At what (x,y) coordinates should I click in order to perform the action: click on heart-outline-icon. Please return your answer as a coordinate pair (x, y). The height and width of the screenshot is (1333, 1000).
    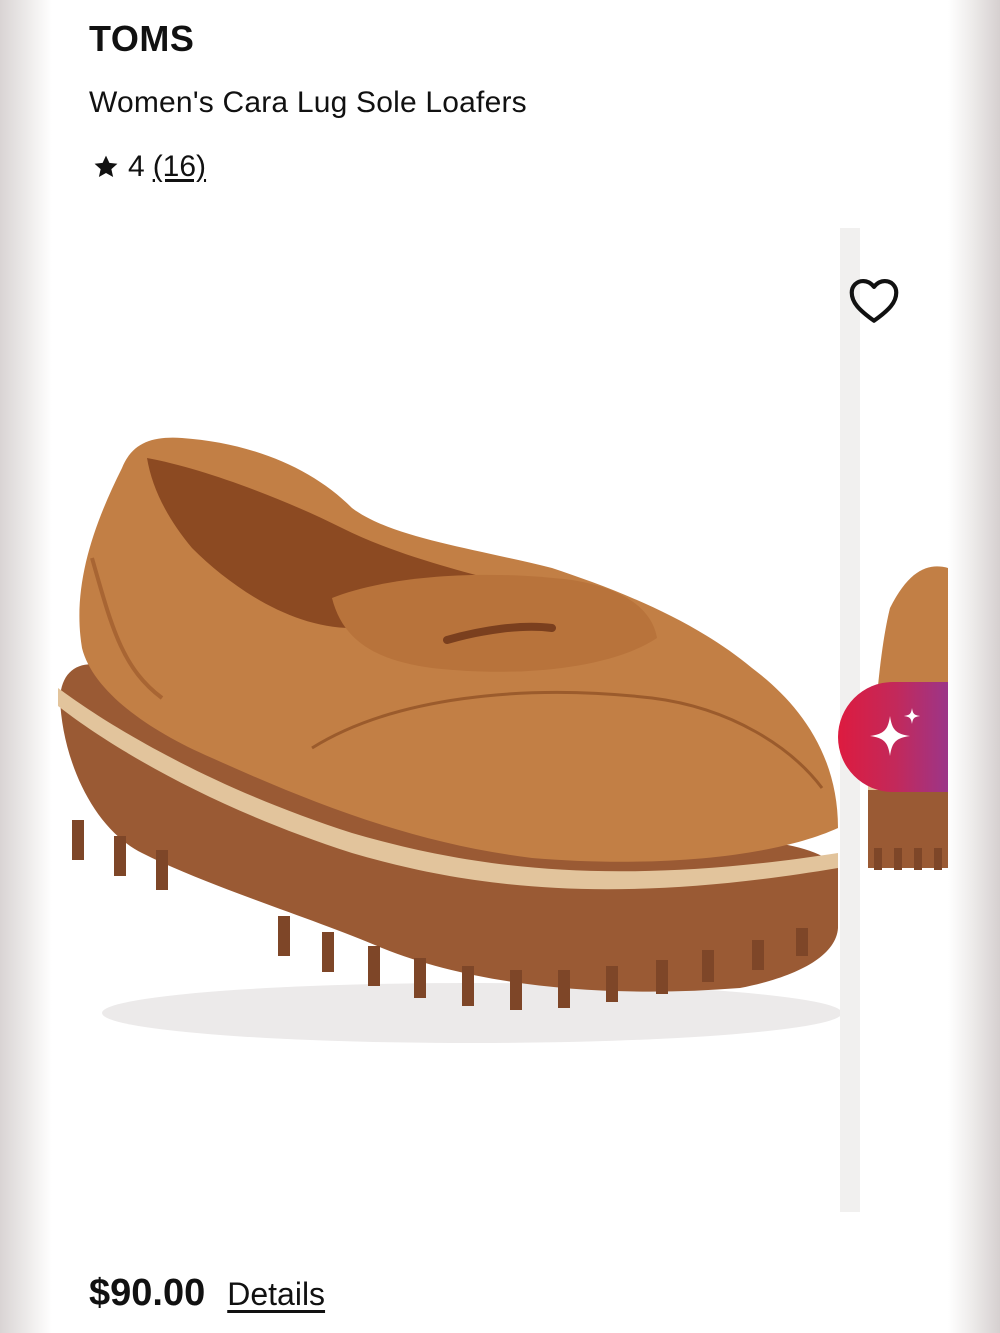
    Looking at the image, I should click on (874, 300).